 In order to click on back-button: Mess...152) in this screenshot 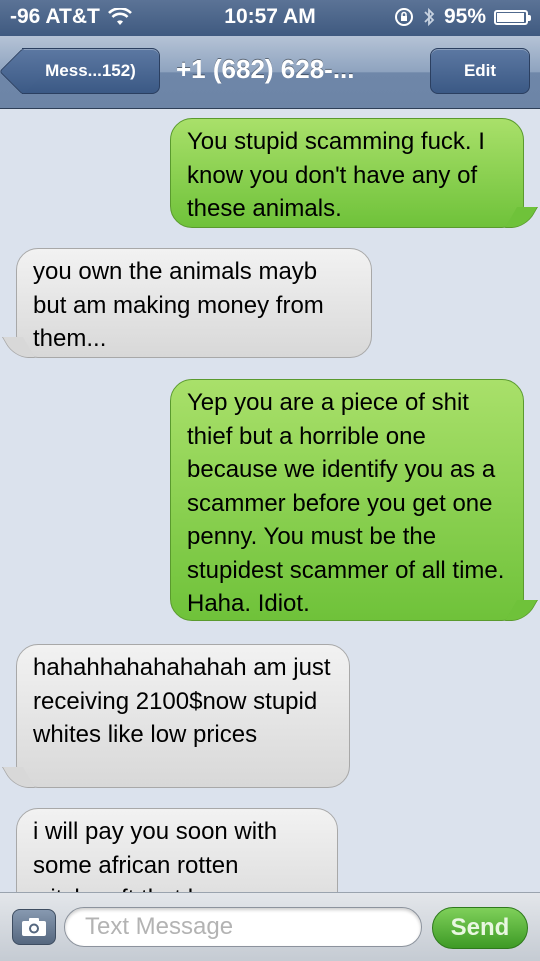, I will do `click(91, 71)`.